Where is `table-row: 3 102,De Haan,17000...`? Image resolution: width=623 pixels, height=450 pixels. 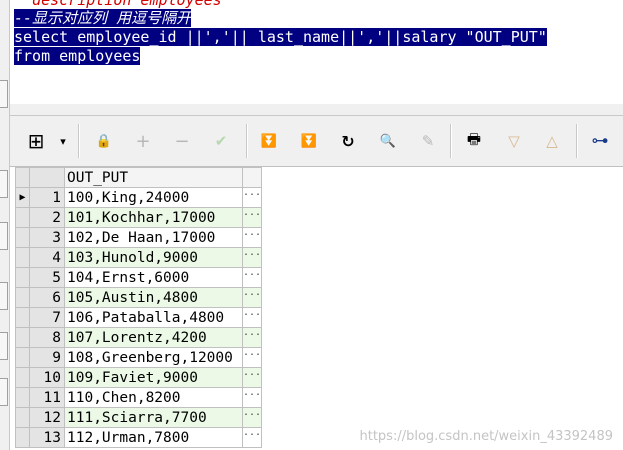 table-row: 3 102,De Haan,17000... is located at coordinates (139, 237).